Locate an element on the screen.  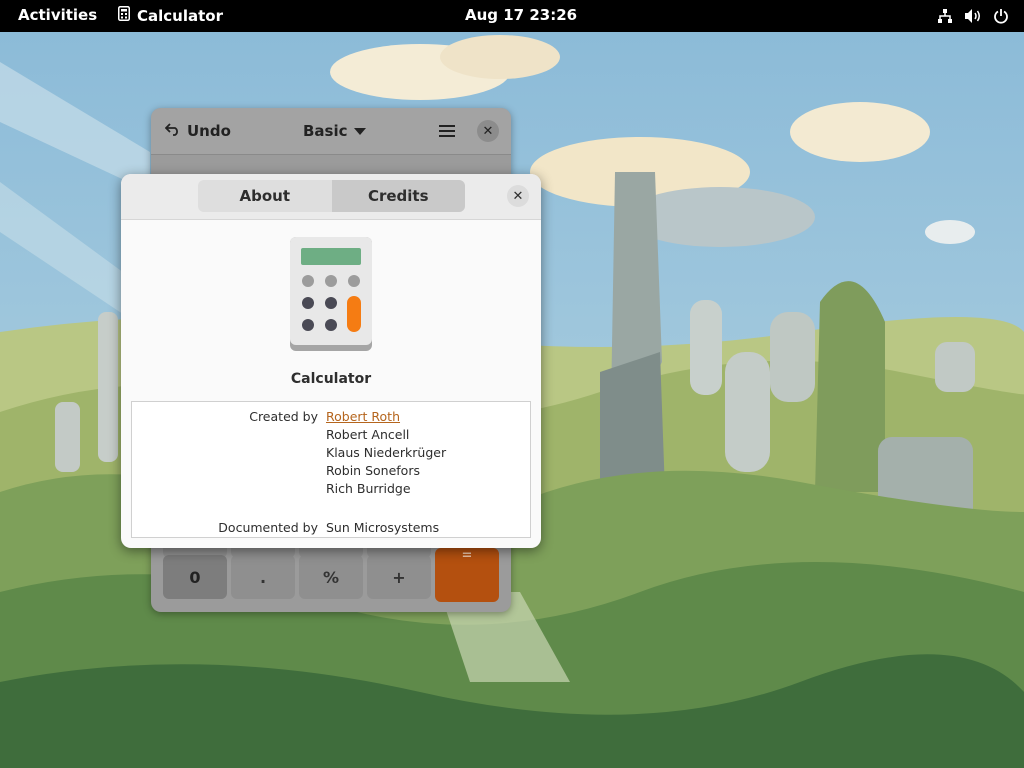
author-name: Robert Ancell is located at coordinates (368, 434).